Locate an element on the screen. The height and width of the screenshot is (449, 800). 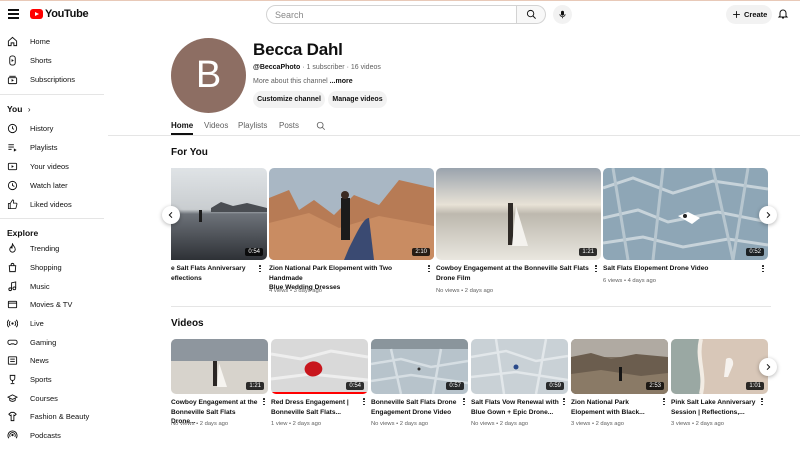
video-meta: 3 views • 2 days ago is located at coordinates (697, 424).